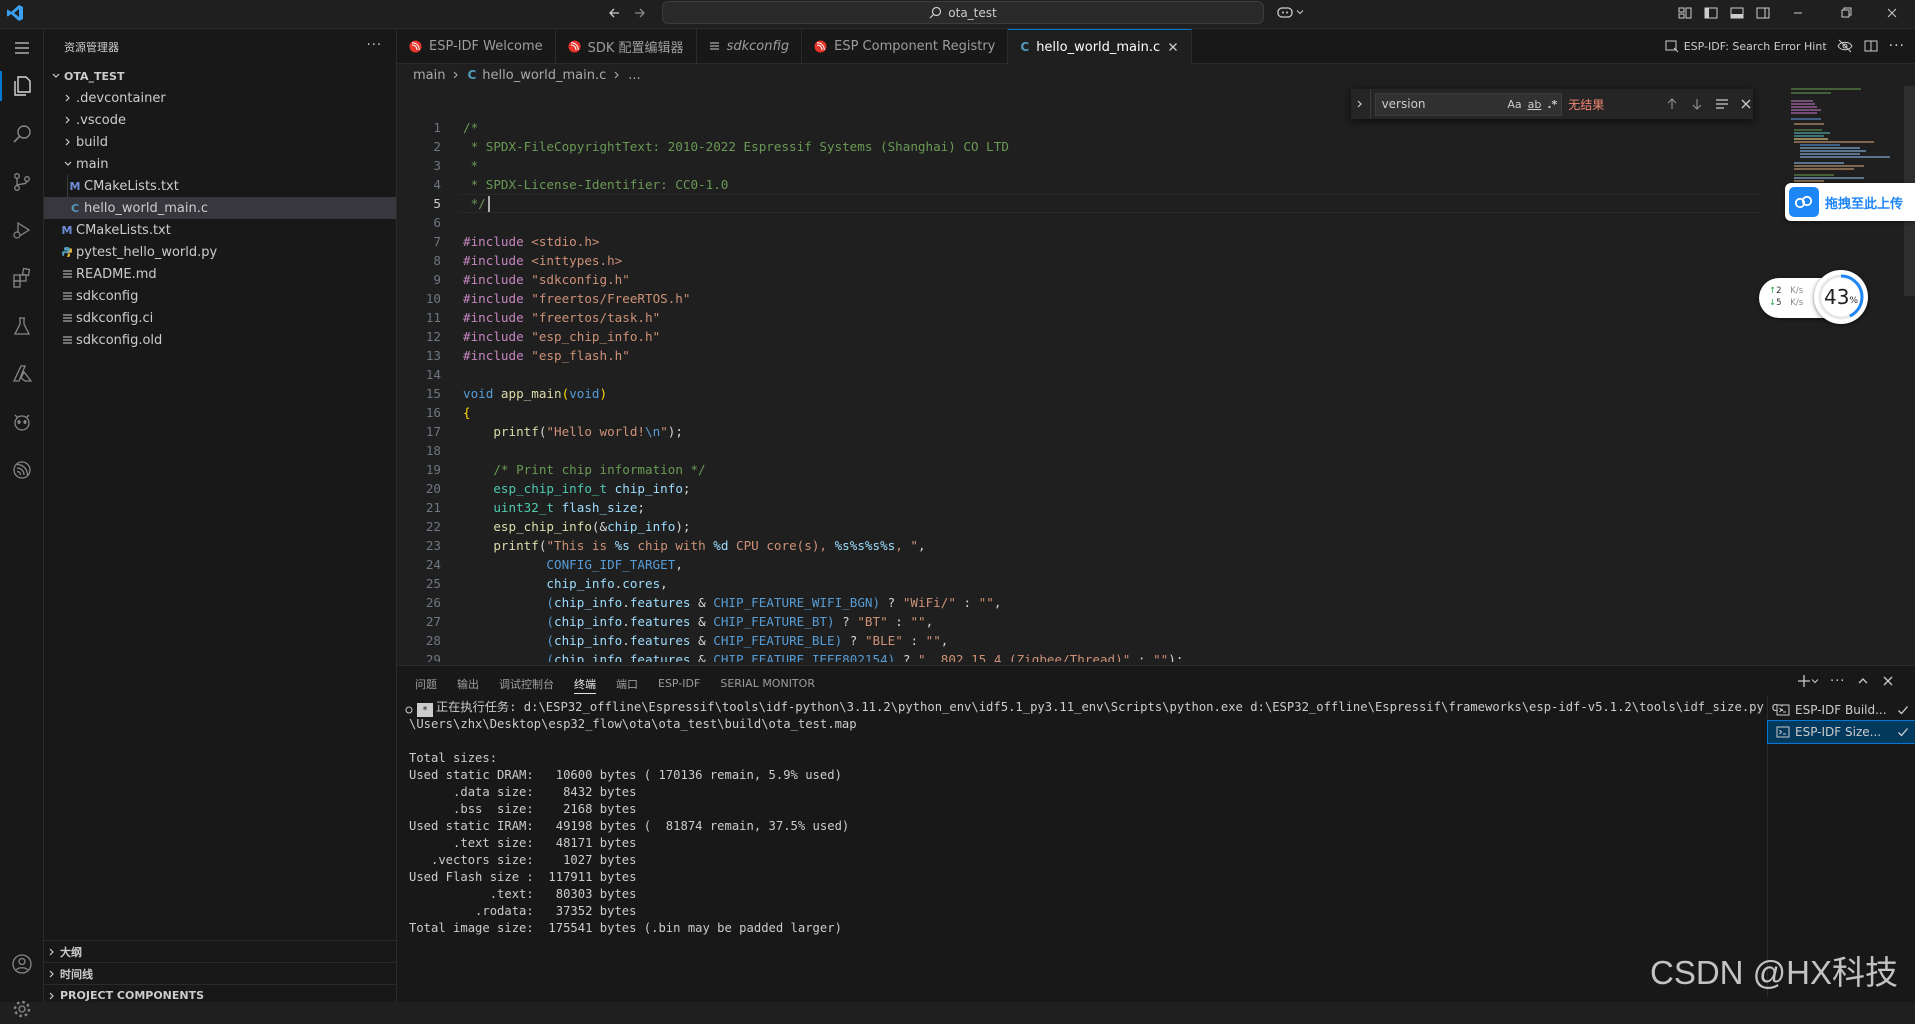 The image size is (1915, 1024). Describe the element at coordinates (22, 964) in the screenshot. I see `account-icon` at that location.